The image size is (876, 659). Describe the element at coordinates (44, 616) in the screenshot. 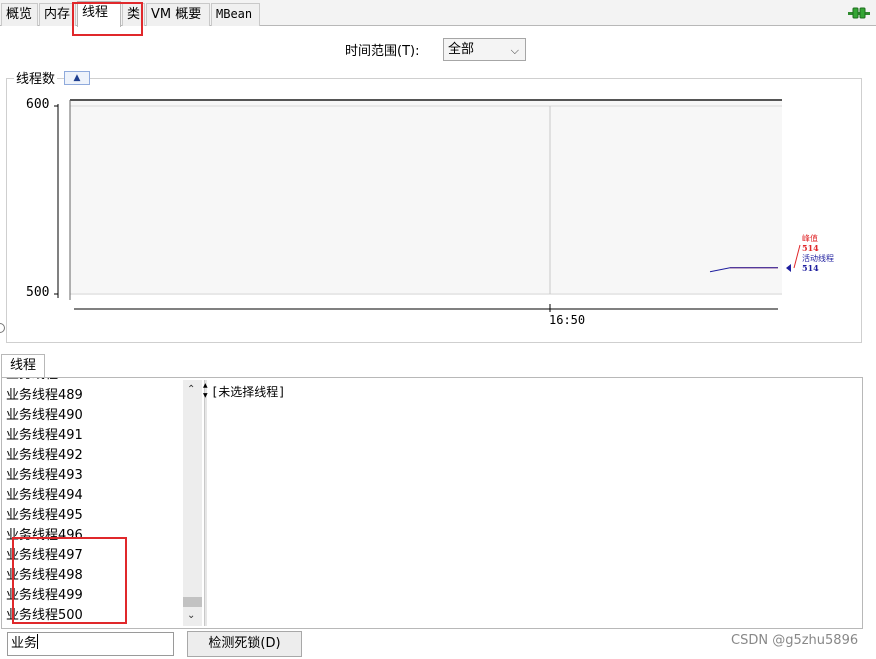

I see `list-item: 业务线程500` at that location.